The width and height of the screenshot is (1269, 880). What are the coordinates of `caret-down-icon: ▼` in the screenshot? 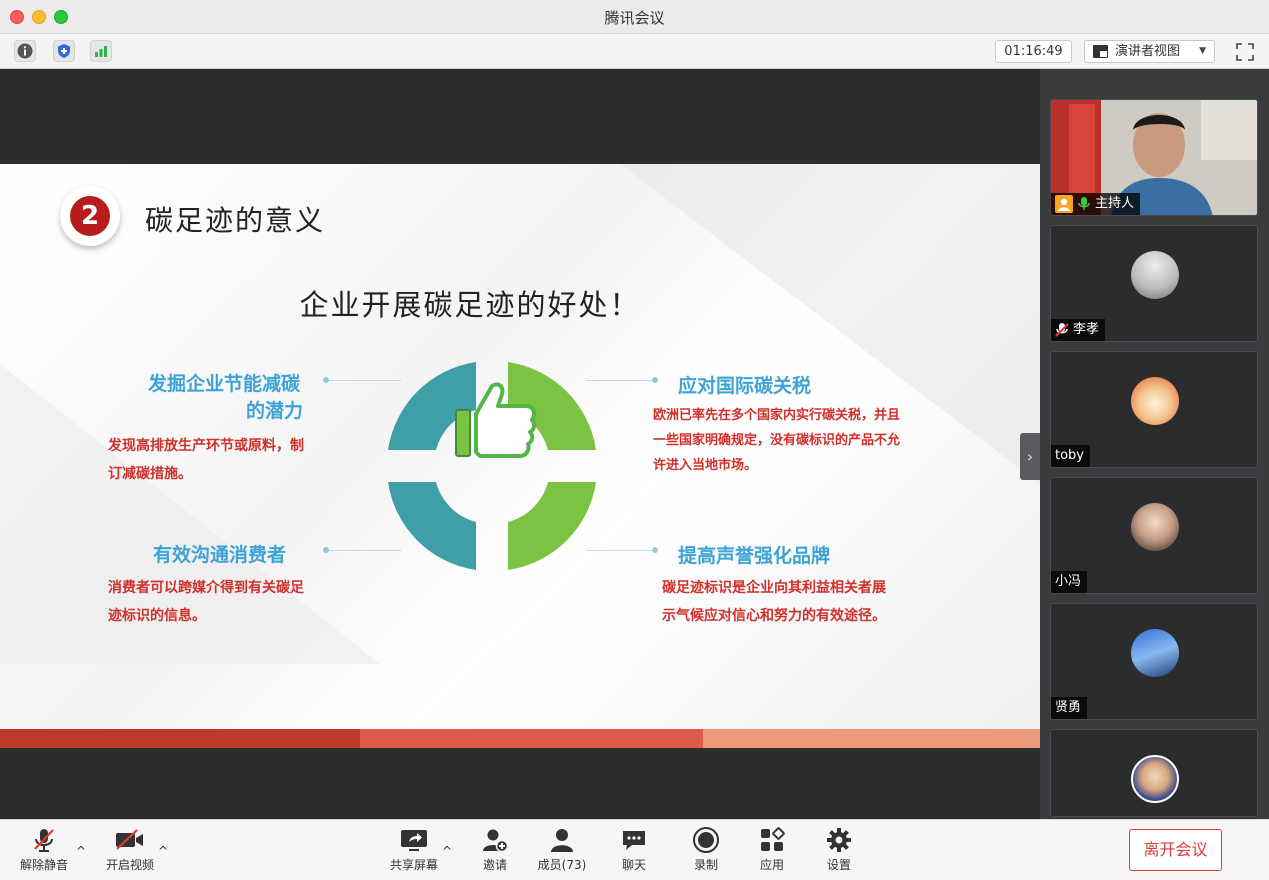 It's located at (1202, 51).